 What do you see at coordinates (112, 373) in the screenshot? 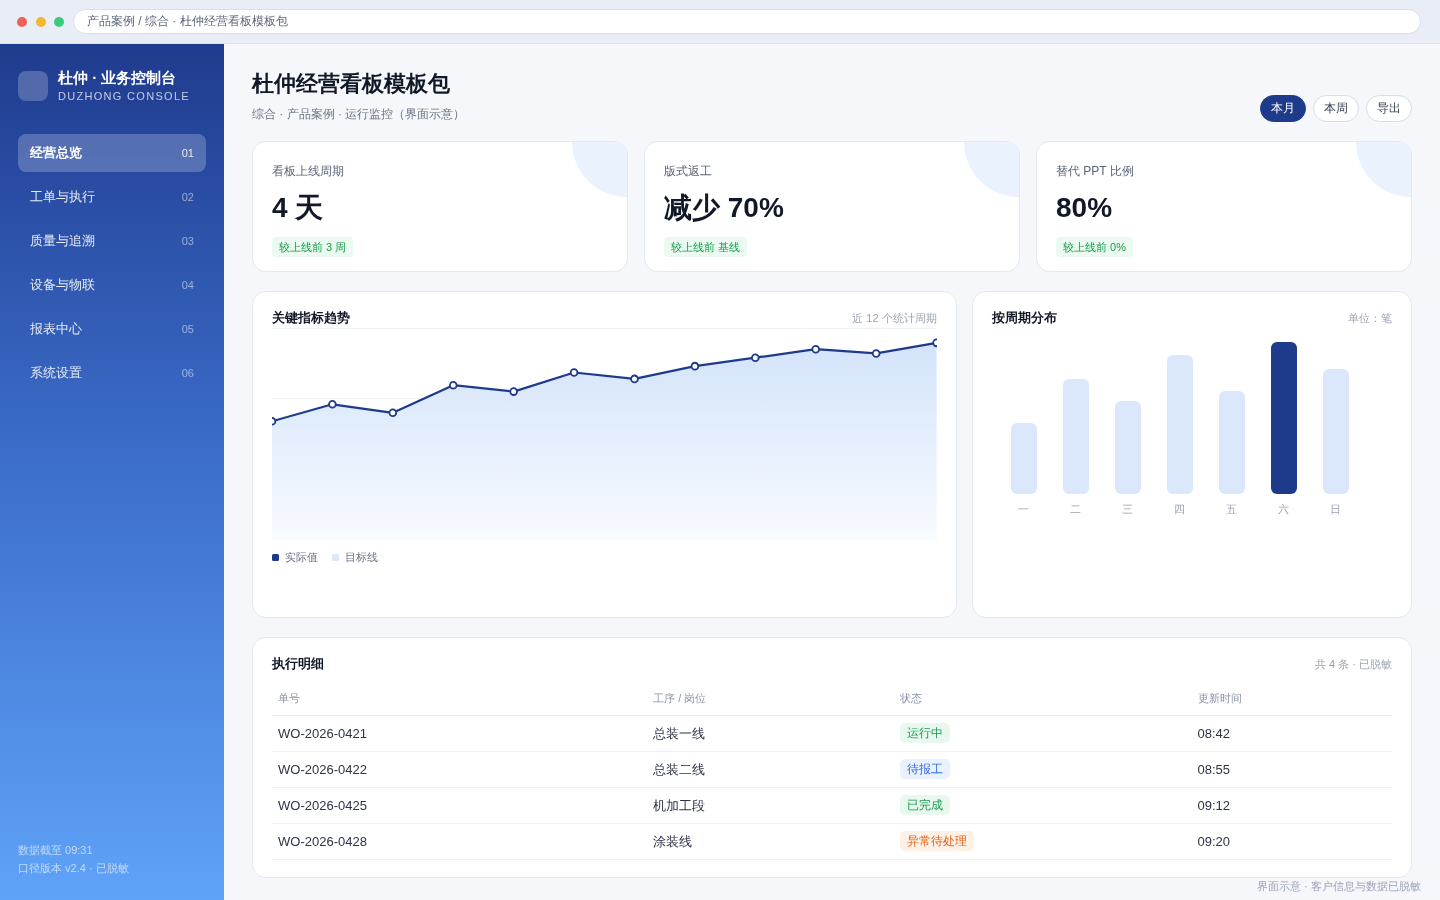
I see `nav-item: 系统设置 06` at bounding box center [112, 373].